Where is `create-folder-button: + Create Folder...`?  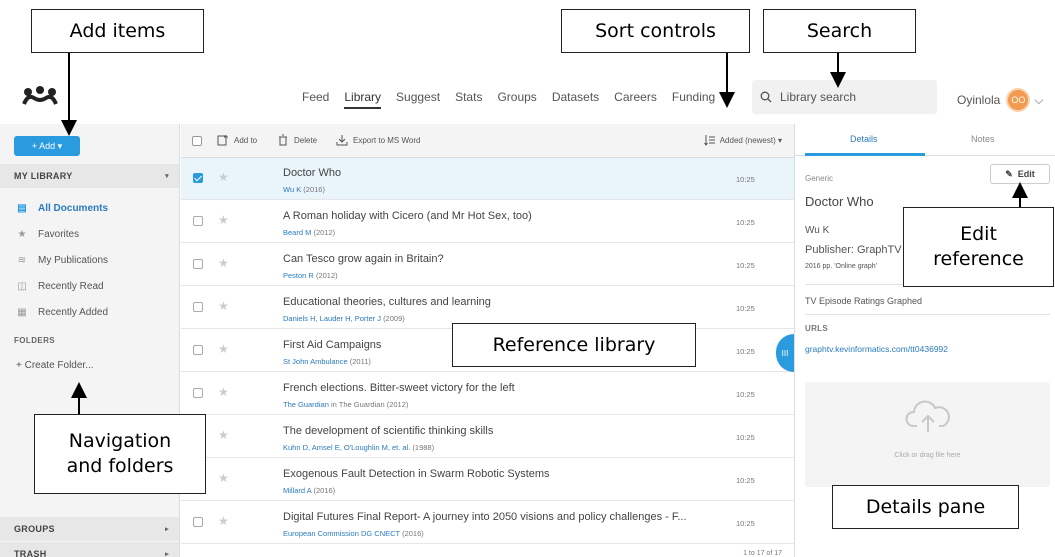 create-folder-button: + Create Folder... is located at coordinates (55, 365).